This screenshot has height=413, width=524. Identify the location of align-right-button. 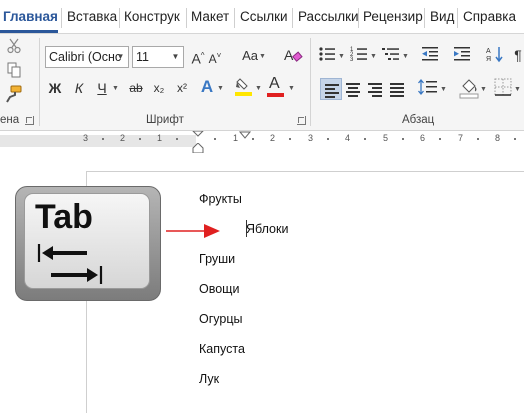
(375, 89).